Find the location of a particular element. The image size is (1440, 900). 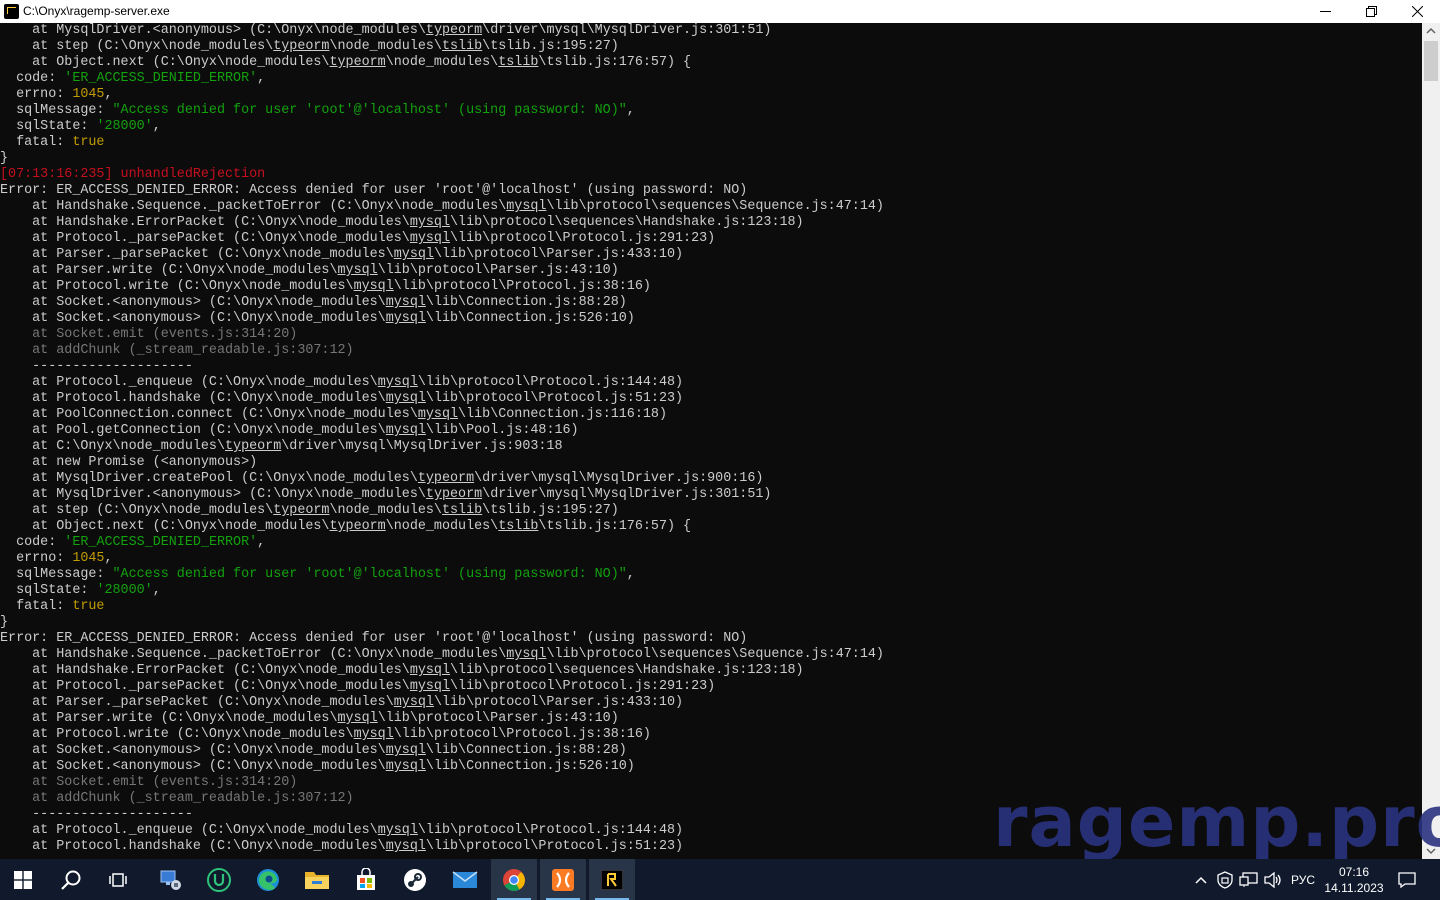

console-text-segment: \tslib.js:176:57) { is located at coordinates (615, 526).